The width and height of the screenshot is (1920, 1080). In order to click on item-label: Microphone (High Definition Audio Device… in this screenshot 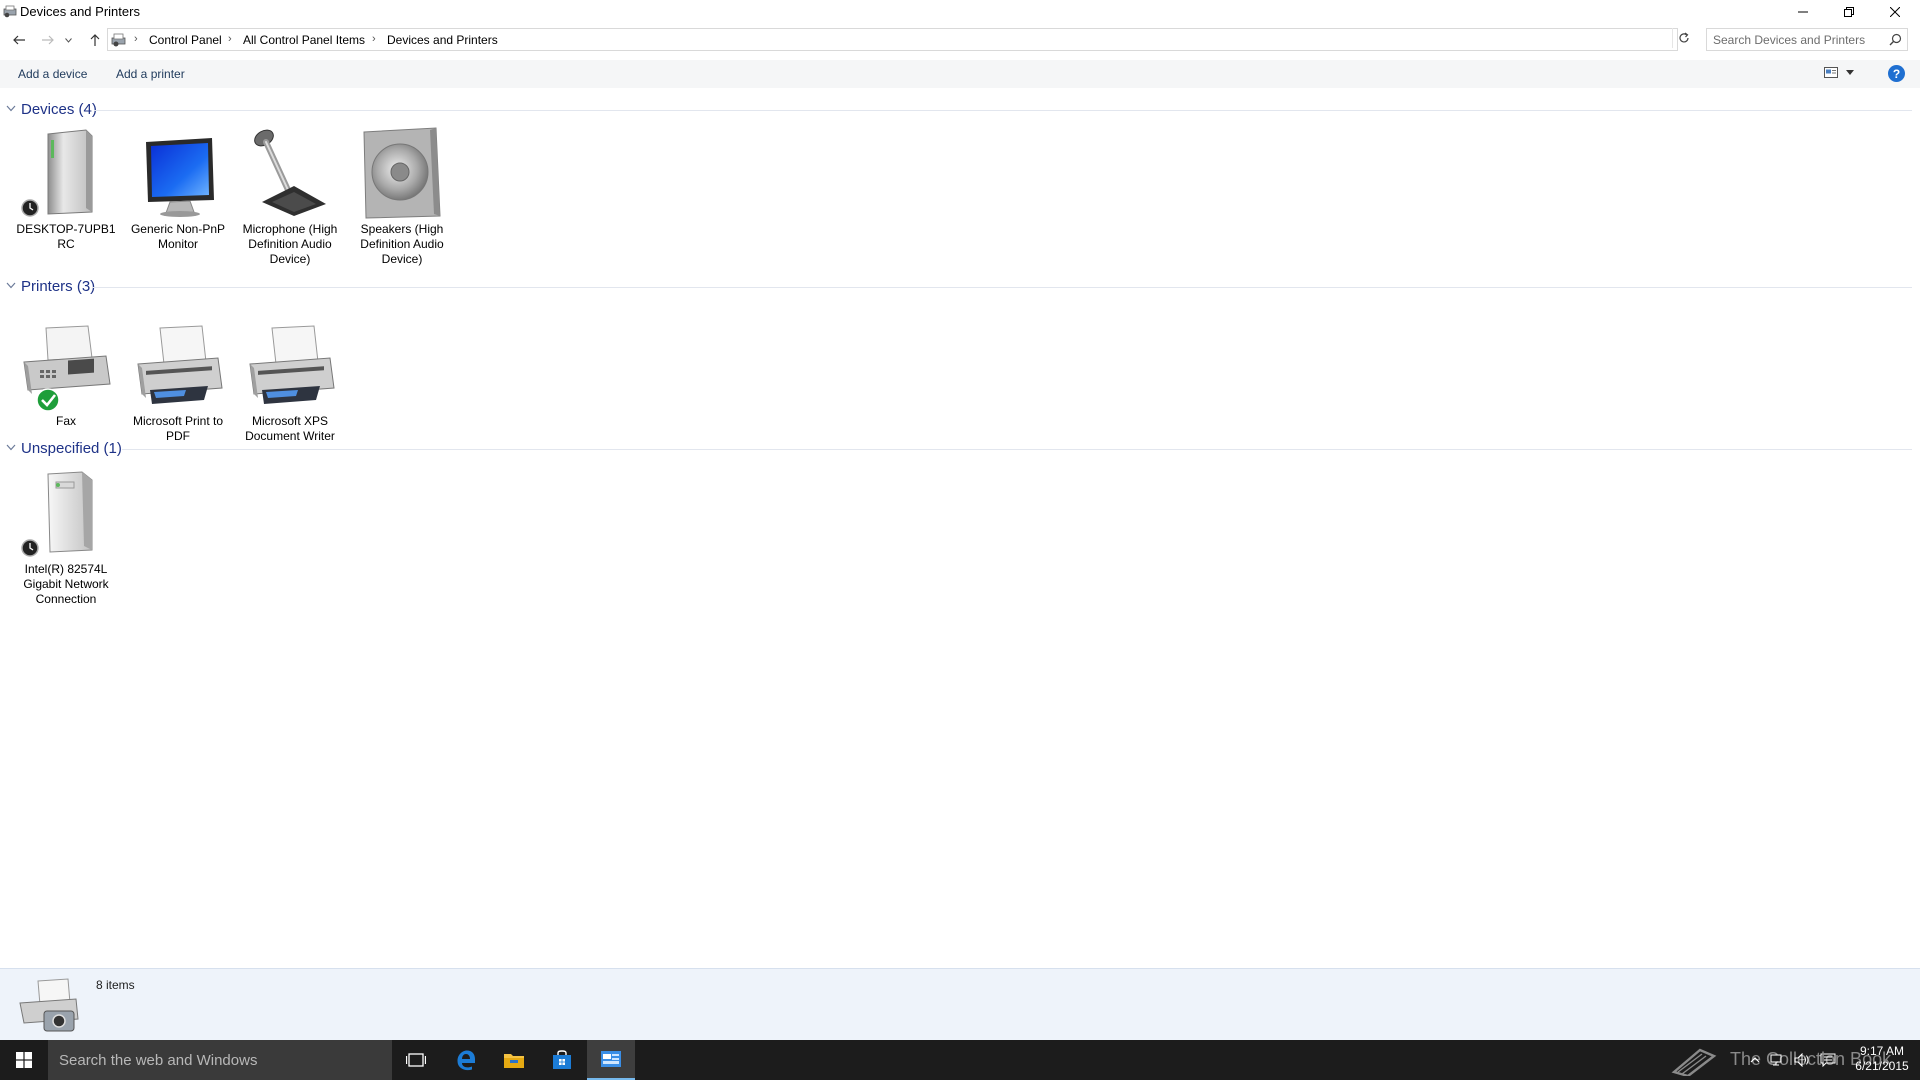, I will do `click(290, 244)`.